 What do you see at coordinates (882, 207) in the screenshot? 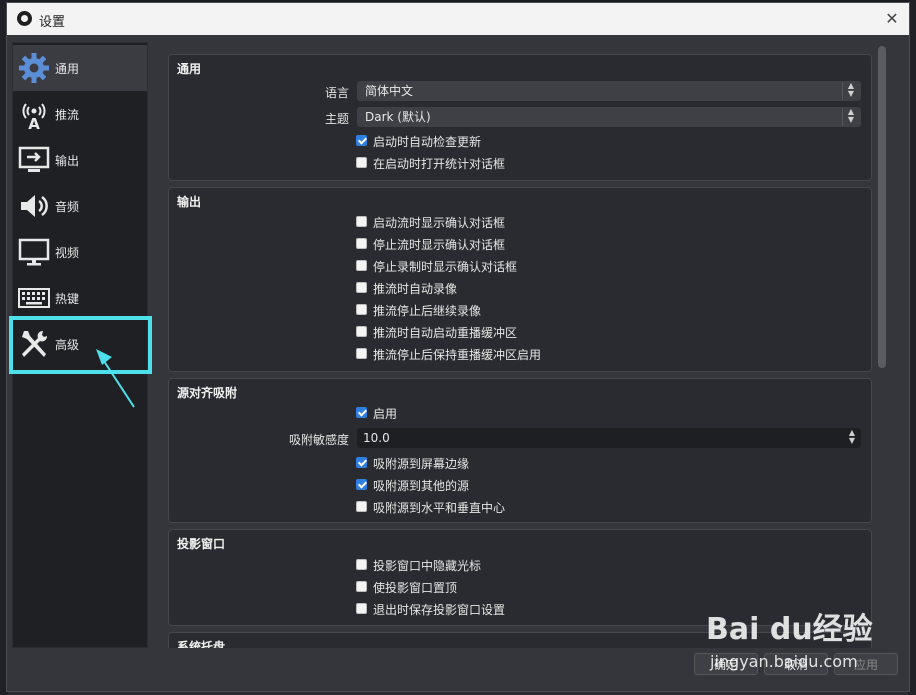
I see `scrollbar-thumb` at bounding box center [882, 207].